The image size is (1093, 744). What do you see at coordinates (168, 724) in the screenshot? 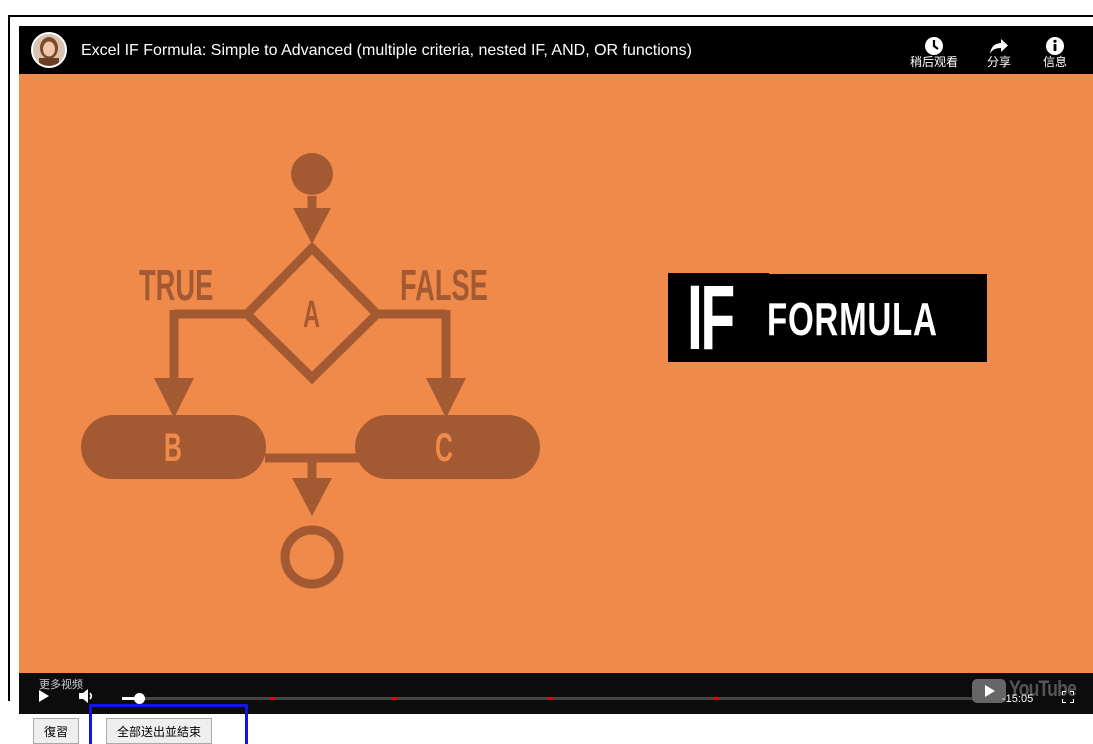
I see `highlight-box` at bounding box center [168, 724].